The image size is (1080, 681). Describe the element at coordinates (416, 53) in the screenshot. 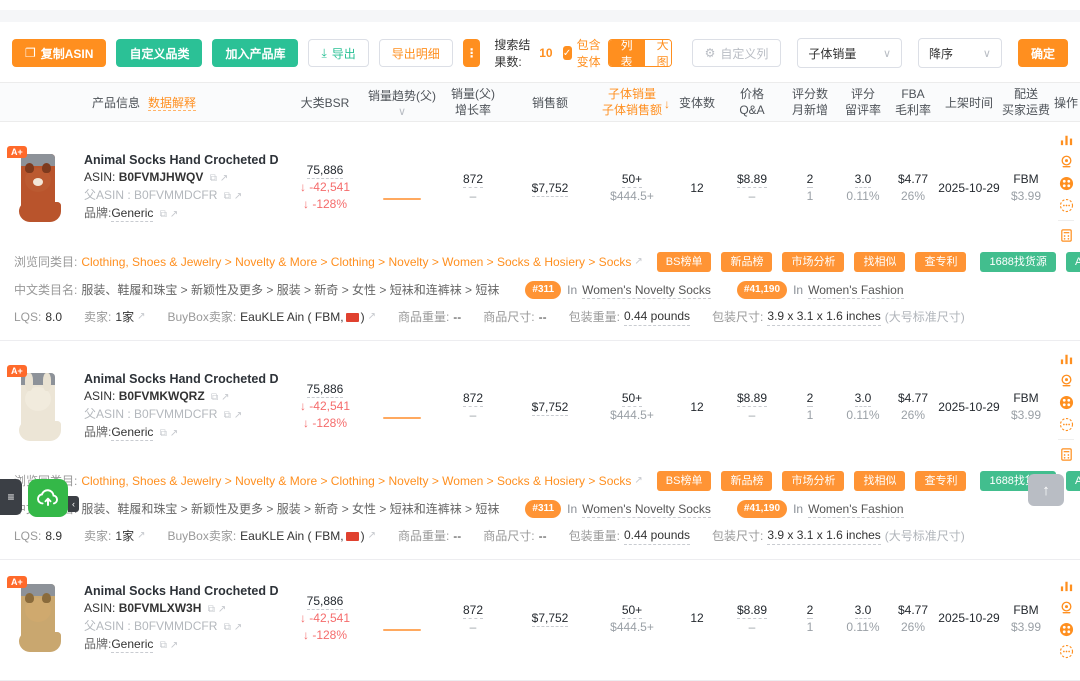

I see `export-detail-button: 导出明细` at that location.